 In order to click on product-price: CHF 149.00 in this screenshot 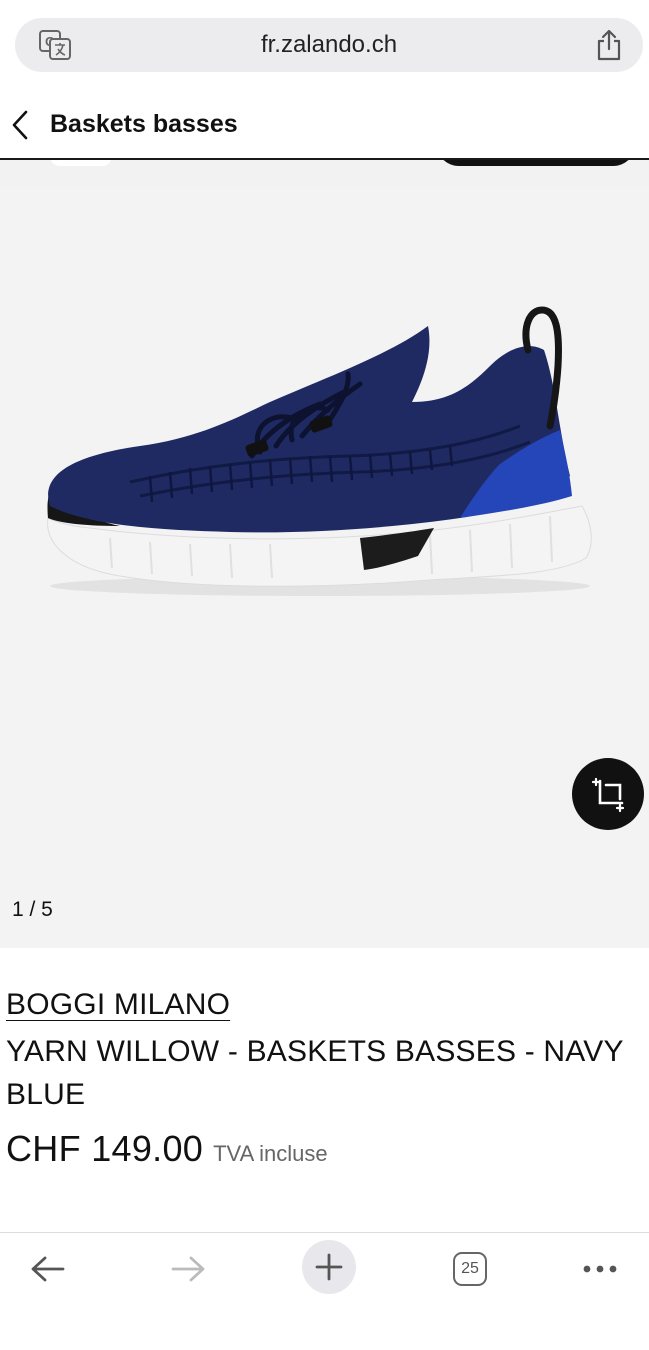, I will do `click(105, 1148)`.